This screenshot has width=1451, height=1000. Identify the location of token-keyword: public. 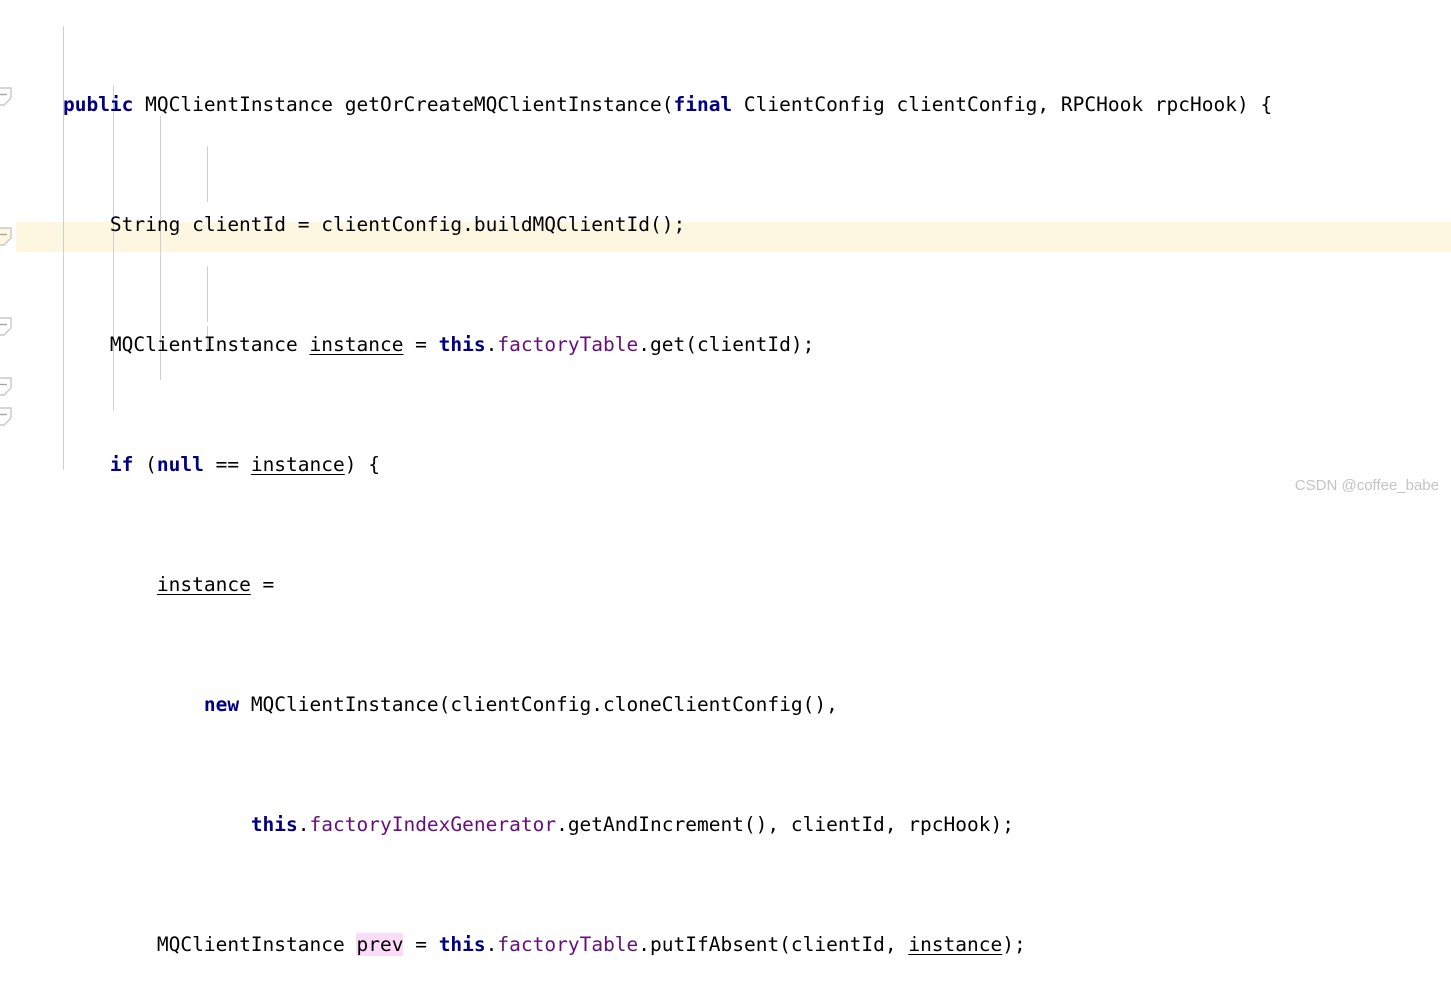
(98, 104).